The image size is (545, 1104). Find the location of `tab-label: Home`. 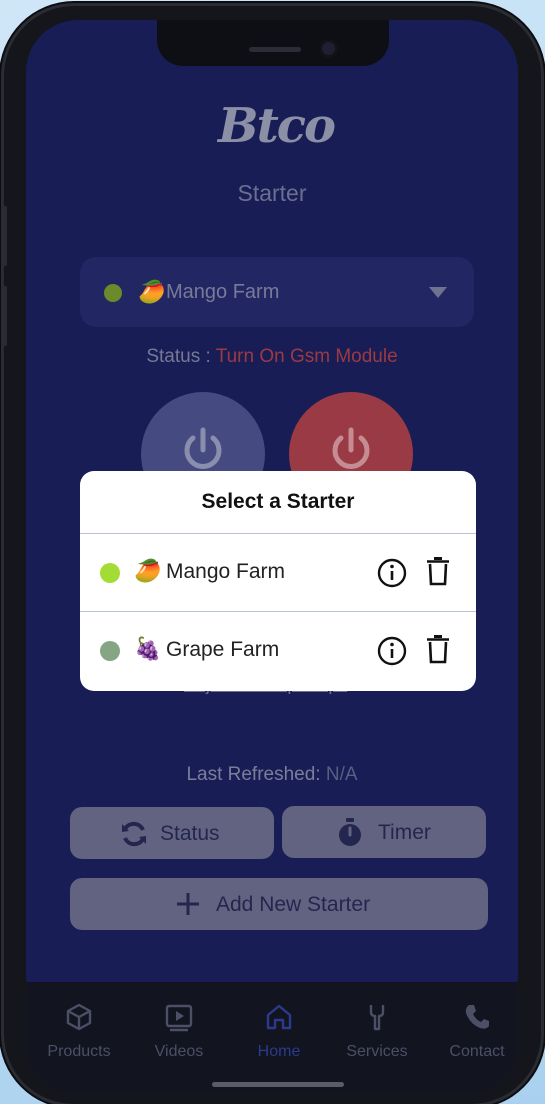

tab-label: Home is located at coordinates (279, 1051).